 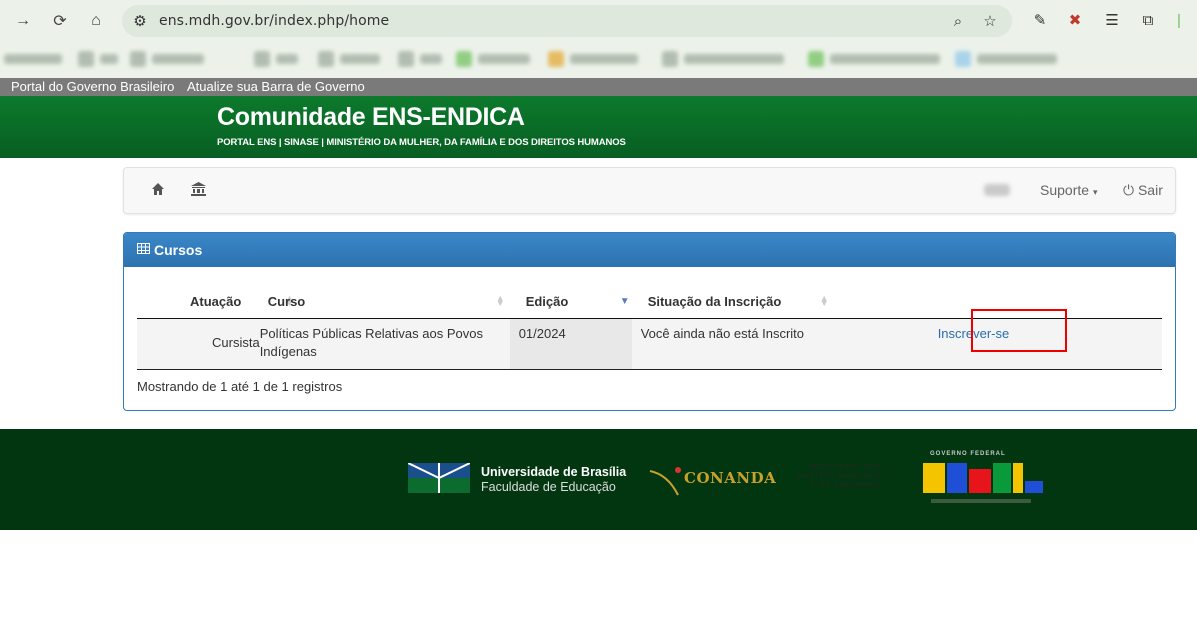 What do you see at coordinates (779, 302) in the screenshot?
I see `column-header-situacao: Situação da Inscrição ▲ ▼` at bounding box center [779, 302].